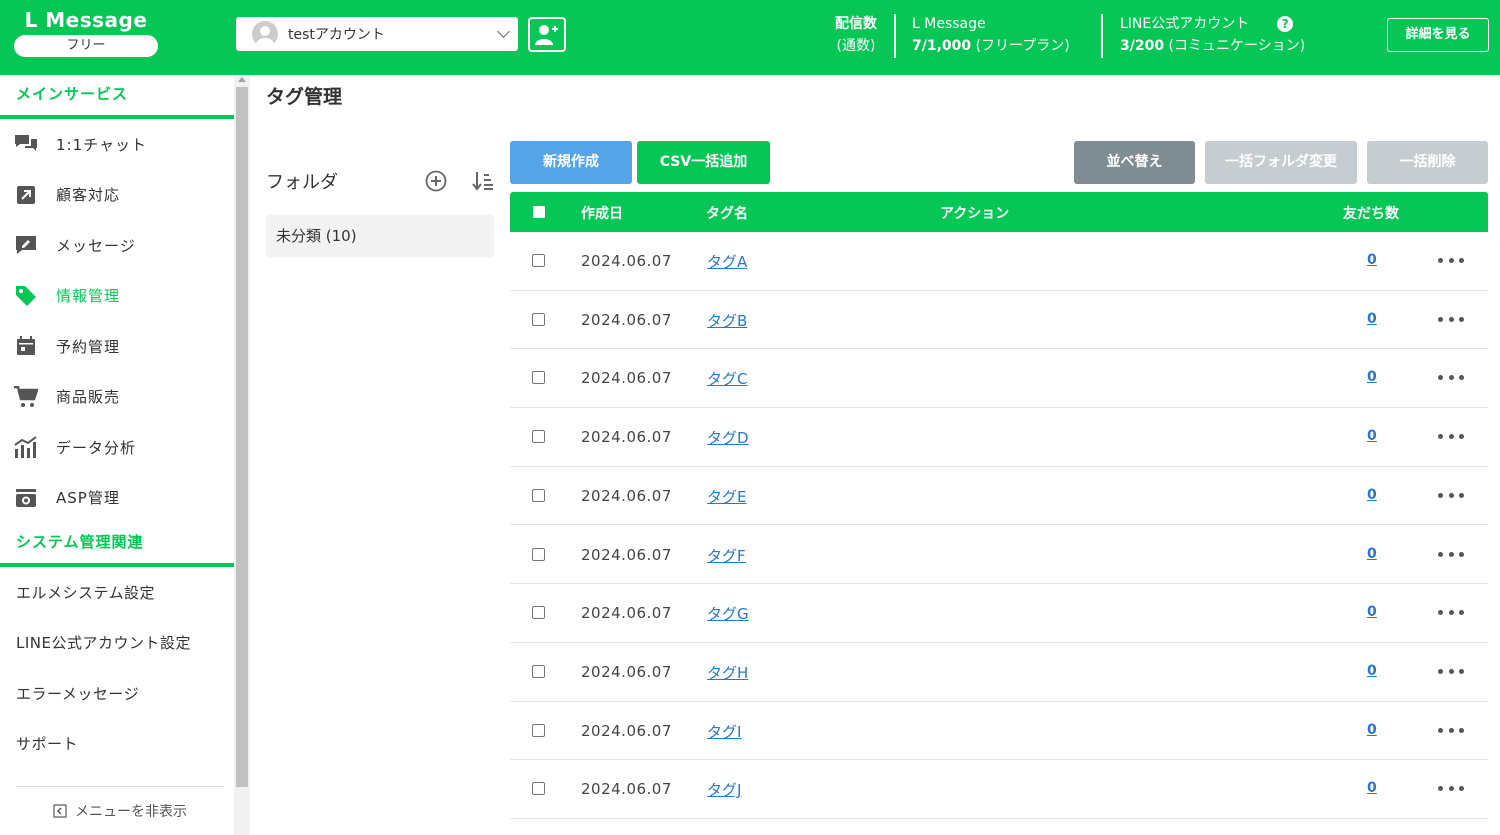 The height and width of the screenshot is (835, 1500). I want to click on help-icon: ?, so click(1285, 24).